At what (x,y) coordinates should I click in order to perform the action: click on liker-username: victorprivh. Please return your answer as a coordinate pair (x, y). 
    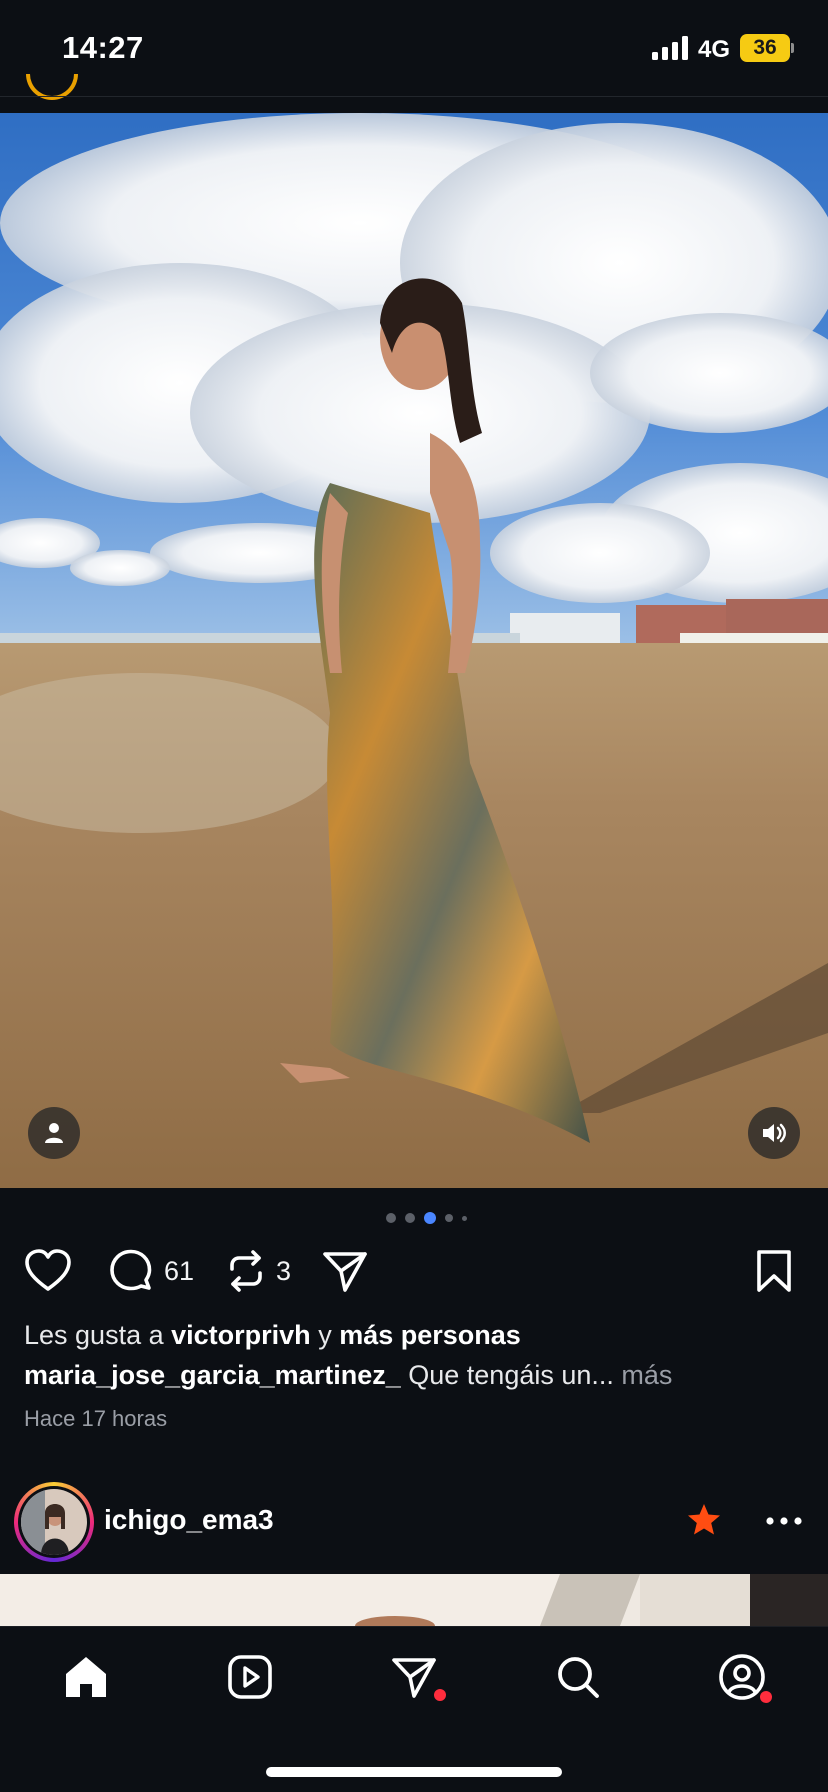
    Looking at the image, I should click on (241, 1335).